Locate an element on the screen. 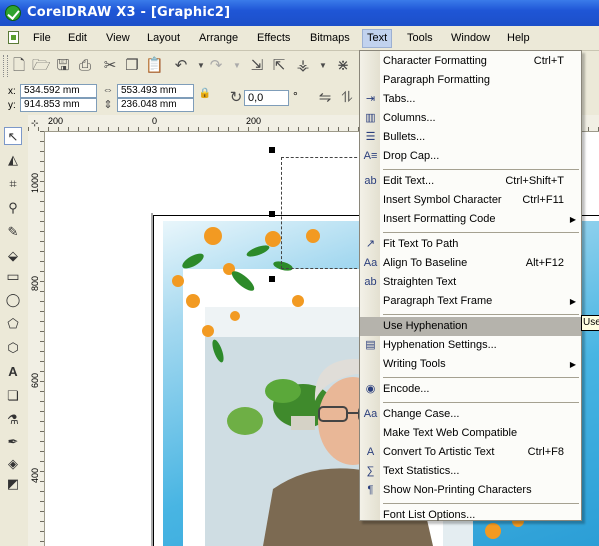 The height and width of the screenshot is (546, 599). launcher-dropdown-icon: ▼ is located at coordinates (323, 66).